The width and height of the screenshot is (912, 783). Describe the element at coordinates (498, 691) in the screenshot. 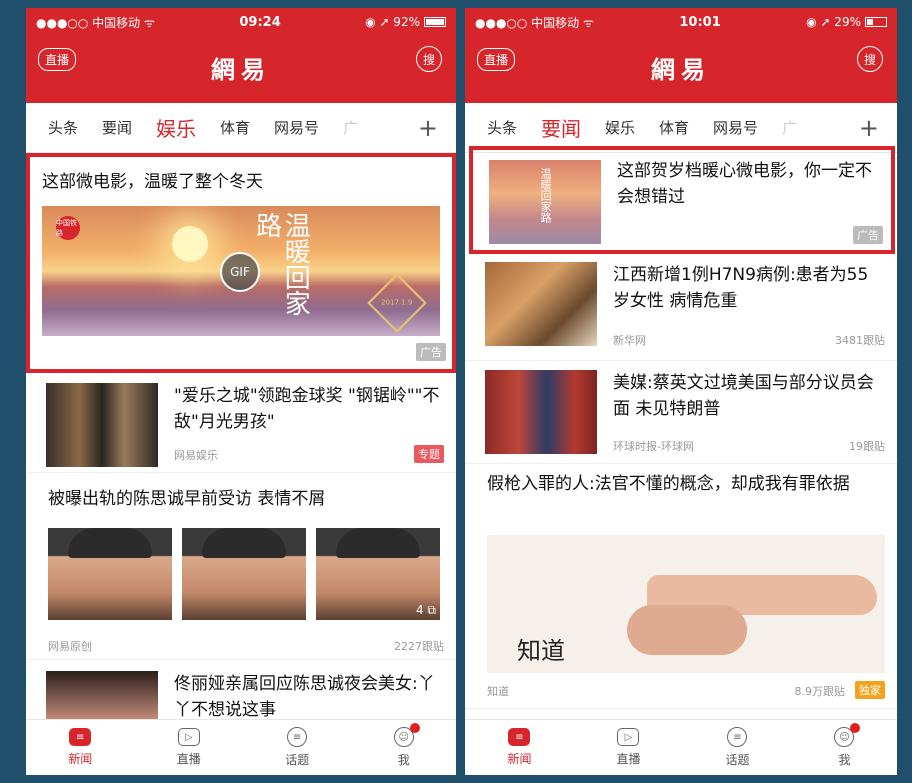

I see `item-source: 知道` at that location.